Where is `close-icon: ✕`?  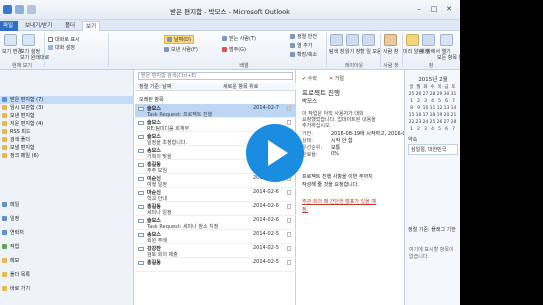 close-icon: ✕ is located at coordinates (449, 9).